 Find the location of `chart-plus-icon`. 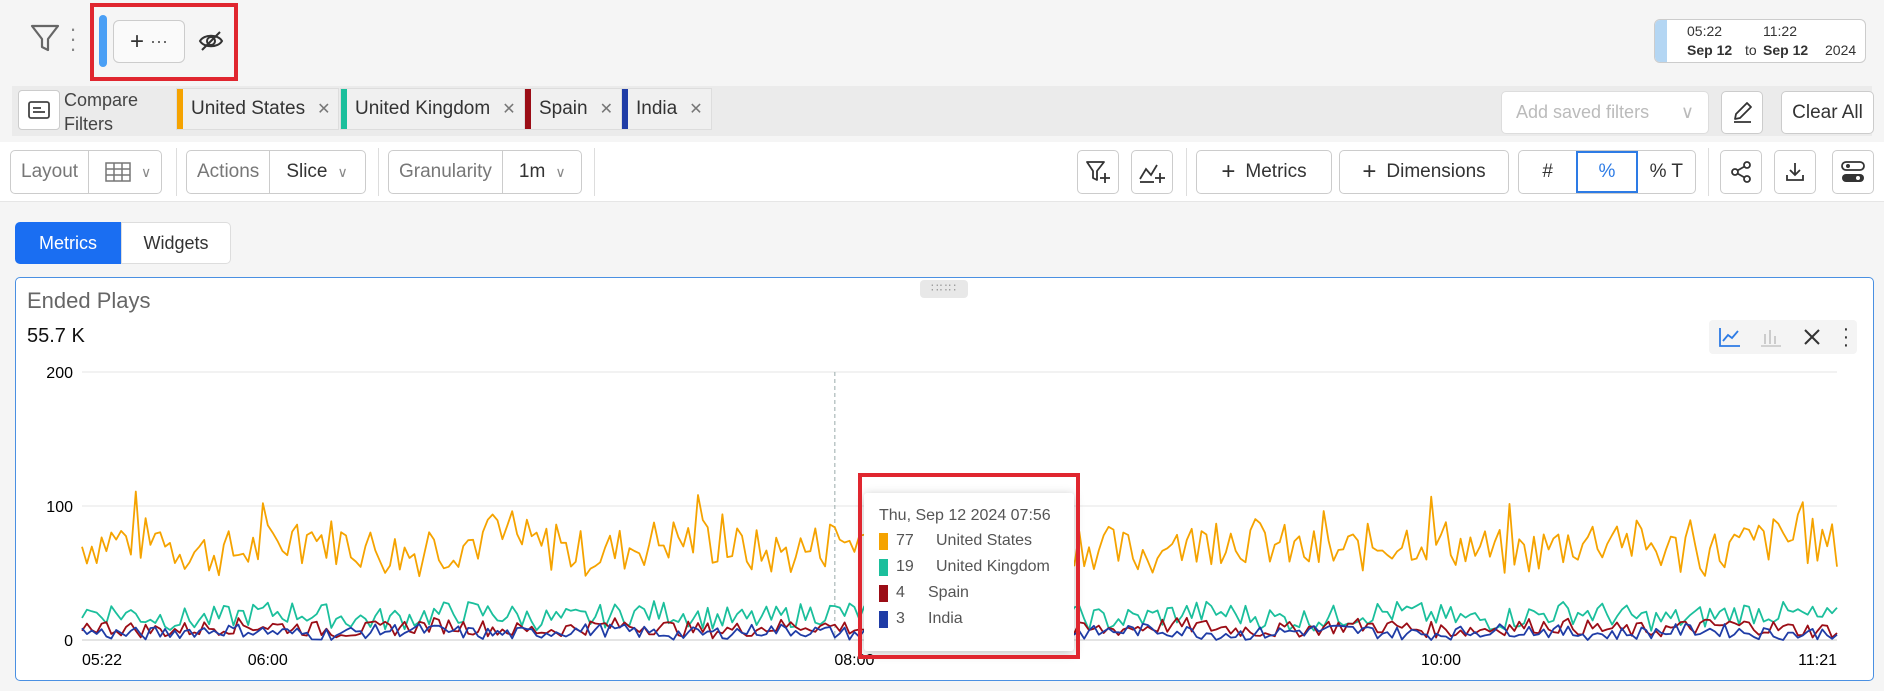

chart-plus-icon is located at coordinates (1152, 173).